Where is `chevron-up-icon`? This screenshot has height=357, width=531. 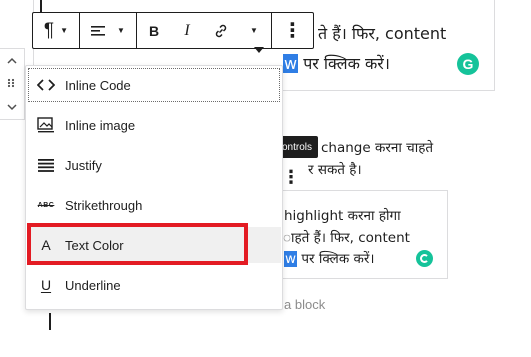
chevron-up-icon is located at coordinates (12, 60).